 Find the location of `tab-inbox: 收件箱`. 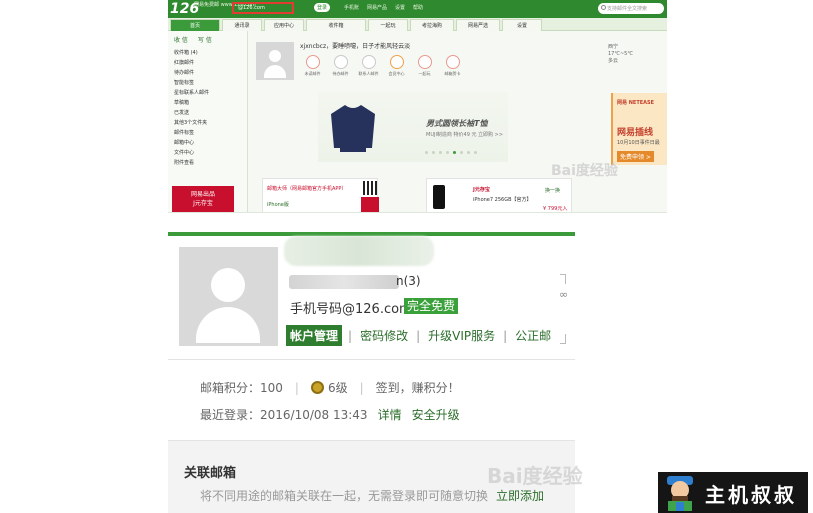

tab-inbox: 收件箱 is located at coordinates (336, 25).